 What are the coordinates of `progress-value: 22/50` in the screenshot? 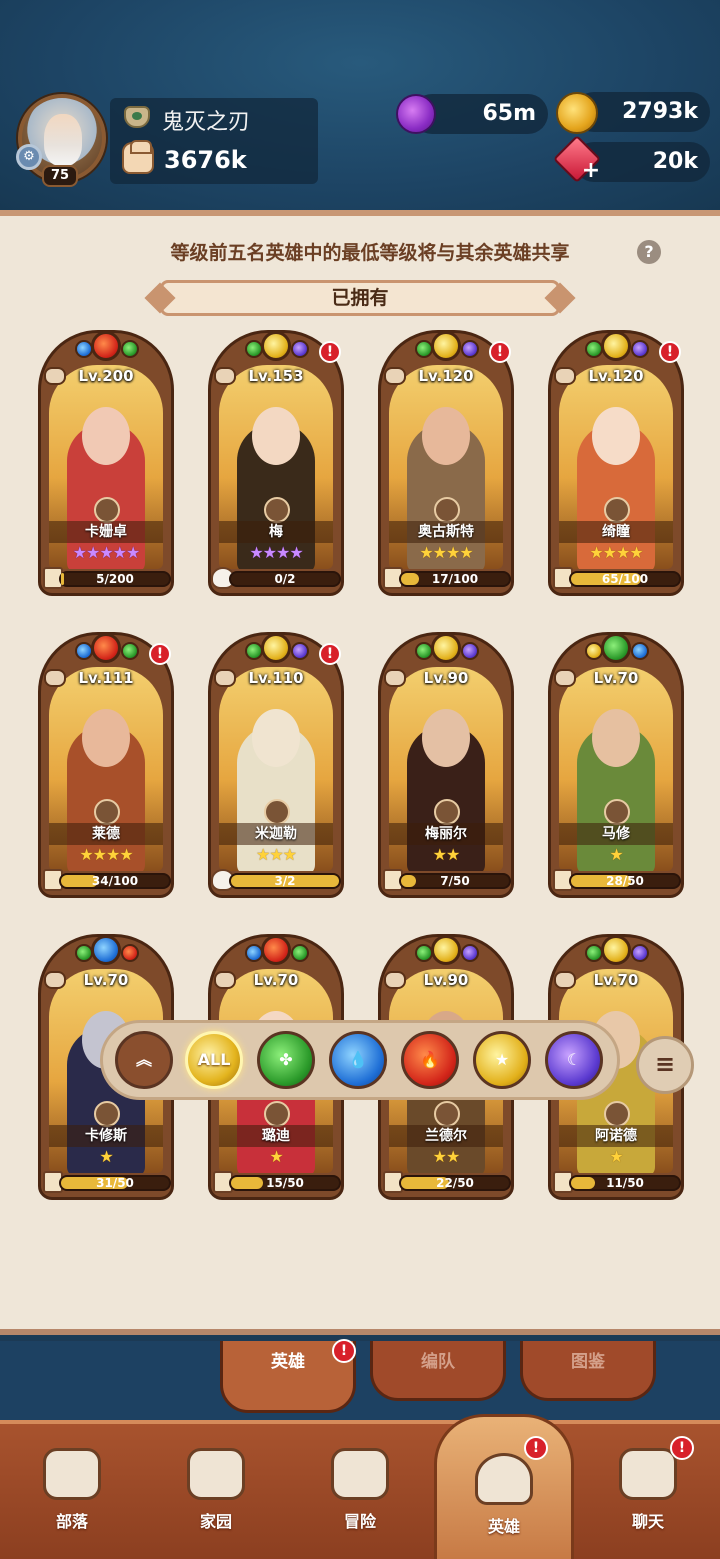 It's located at (455, 1183).